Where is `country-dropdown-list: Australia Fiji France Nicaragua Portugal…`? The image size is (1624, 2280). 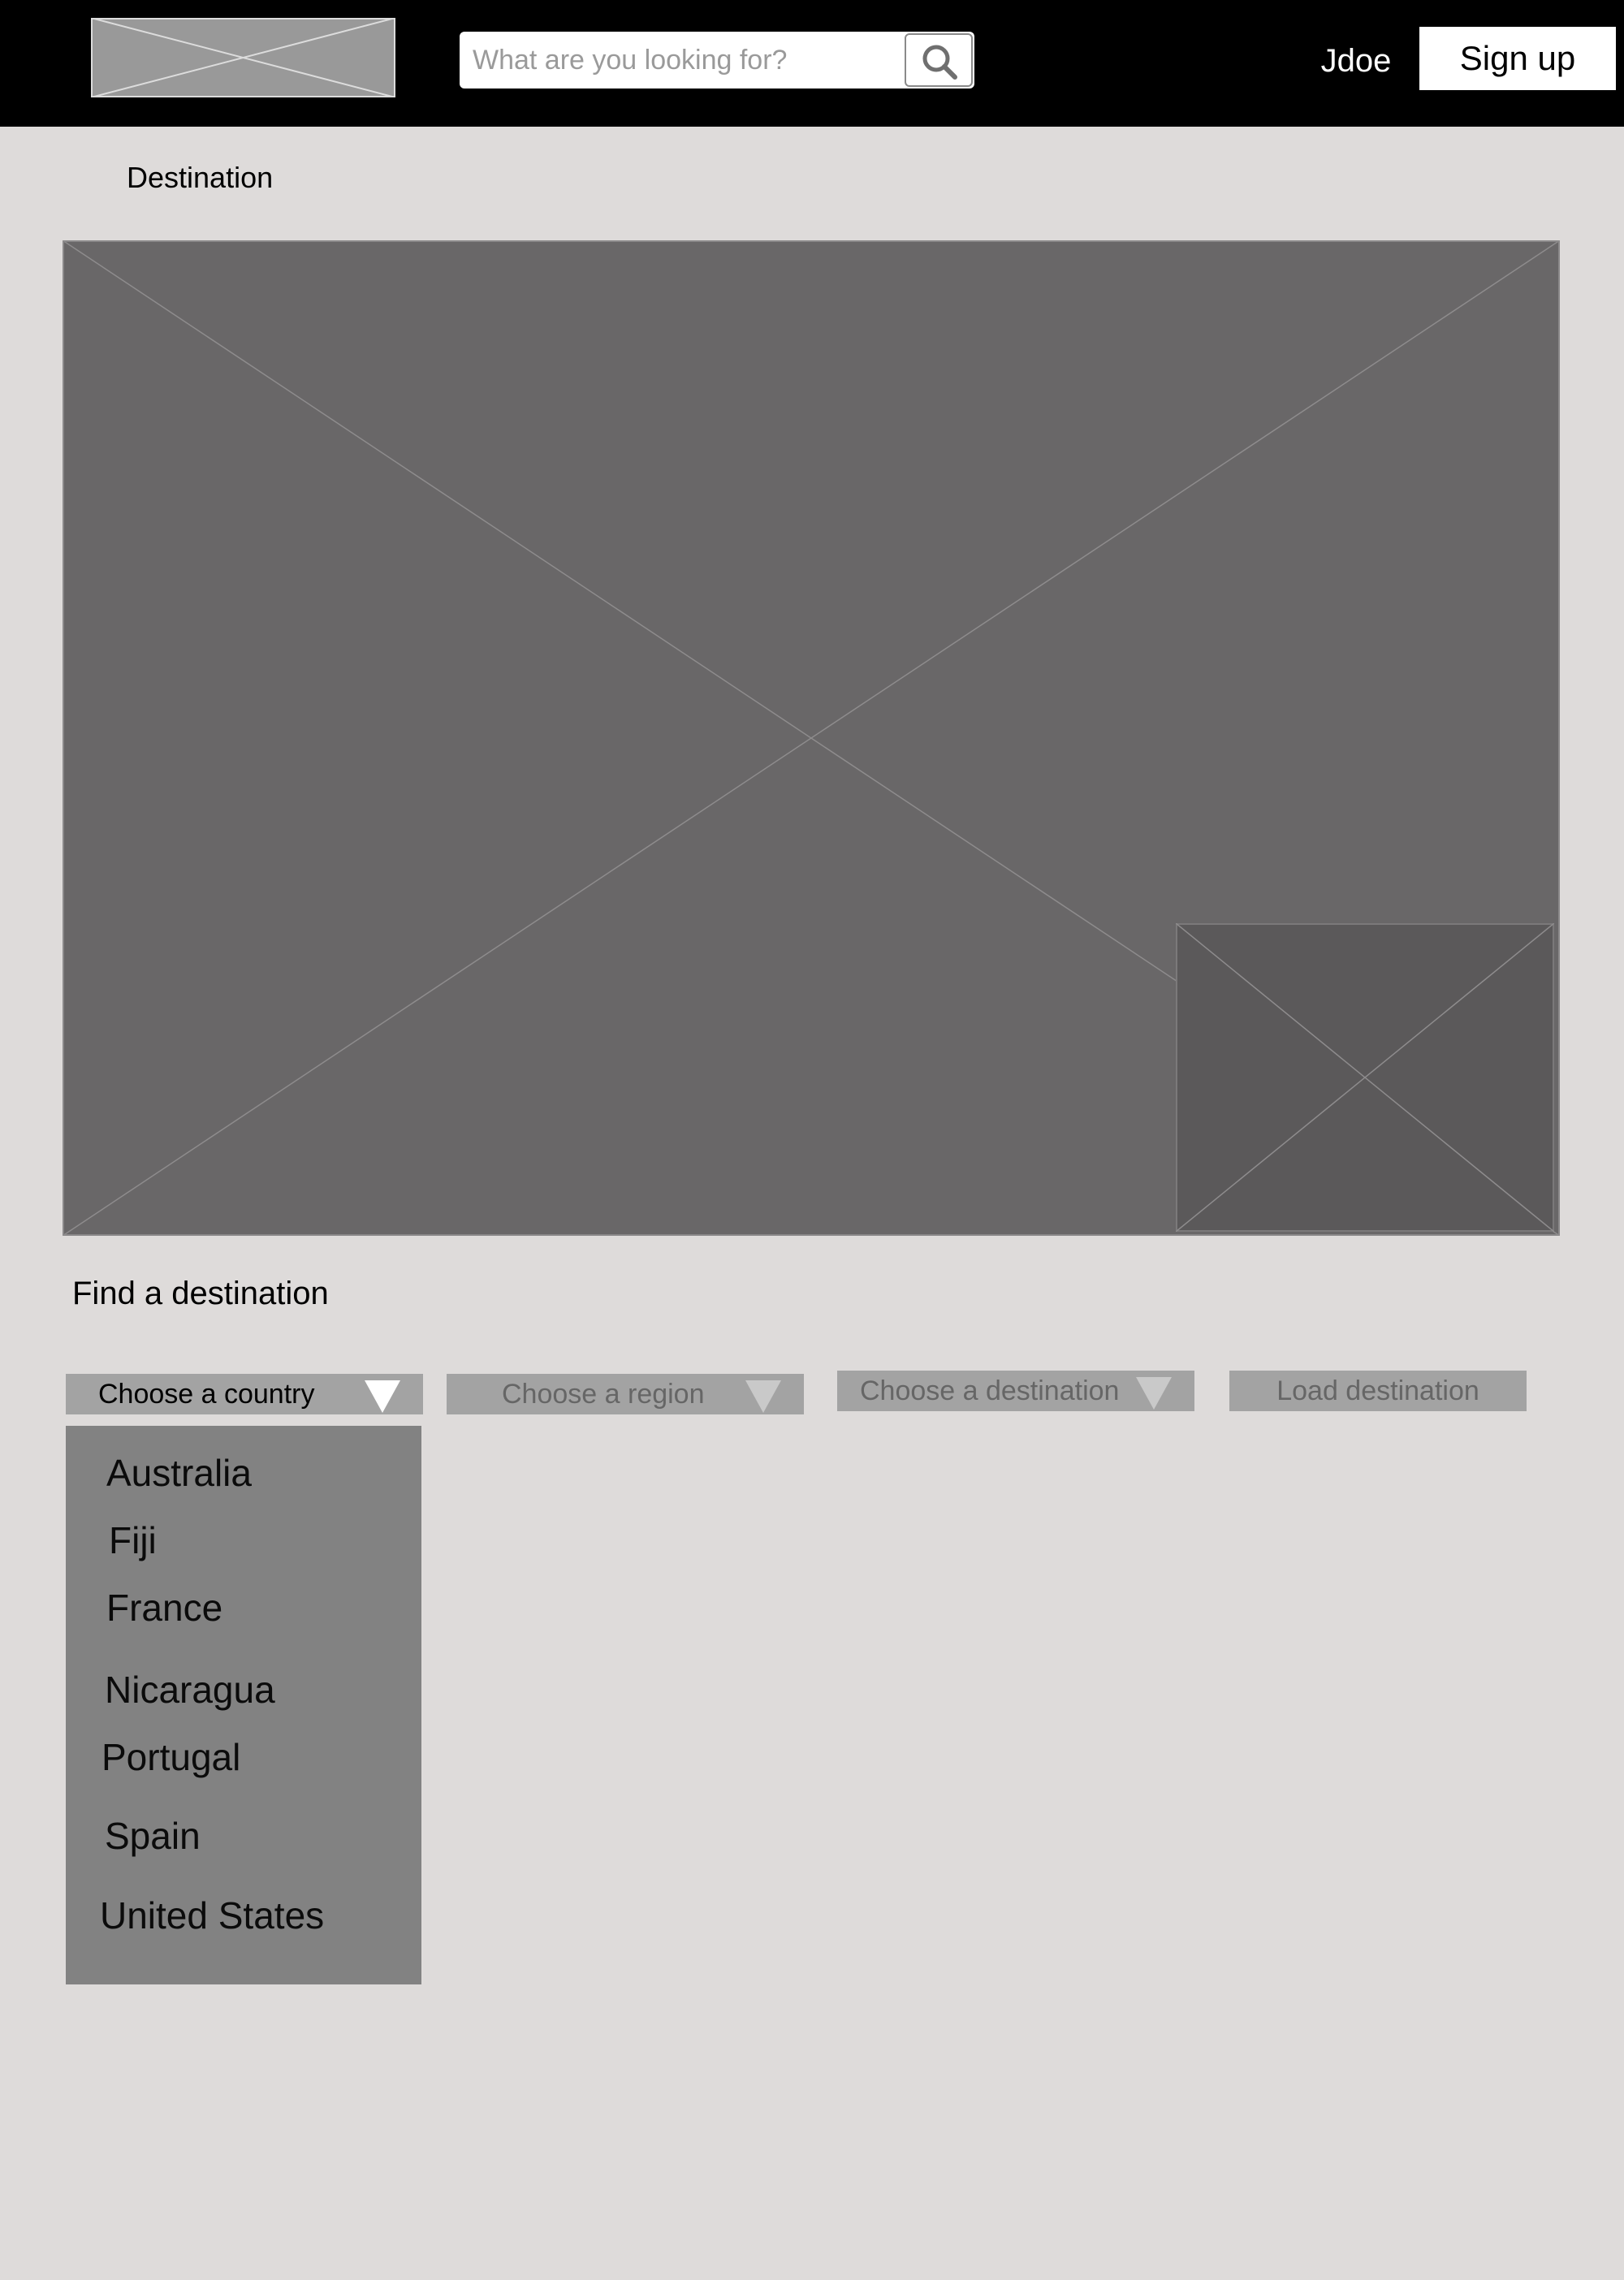 country-dropdown-list: Australia Fiji France Nicaragua Portugal… is located at coordinates (244, 1705).